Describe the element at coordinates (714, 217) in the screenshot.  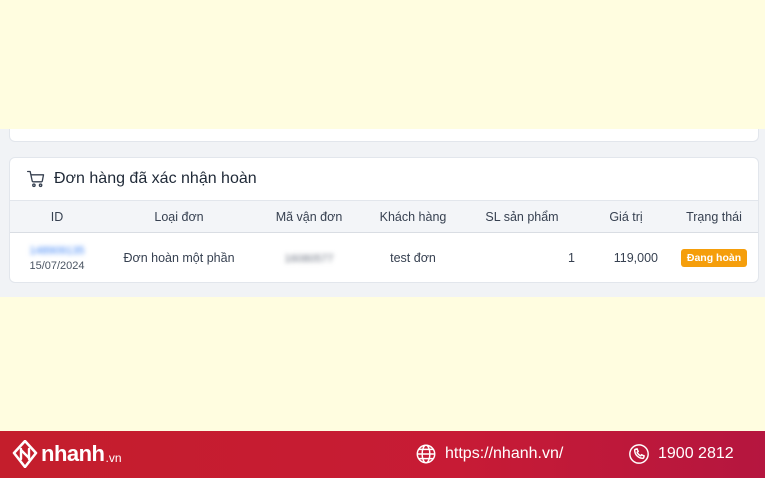
I see `column-header-status: Trạng thái` at that location.